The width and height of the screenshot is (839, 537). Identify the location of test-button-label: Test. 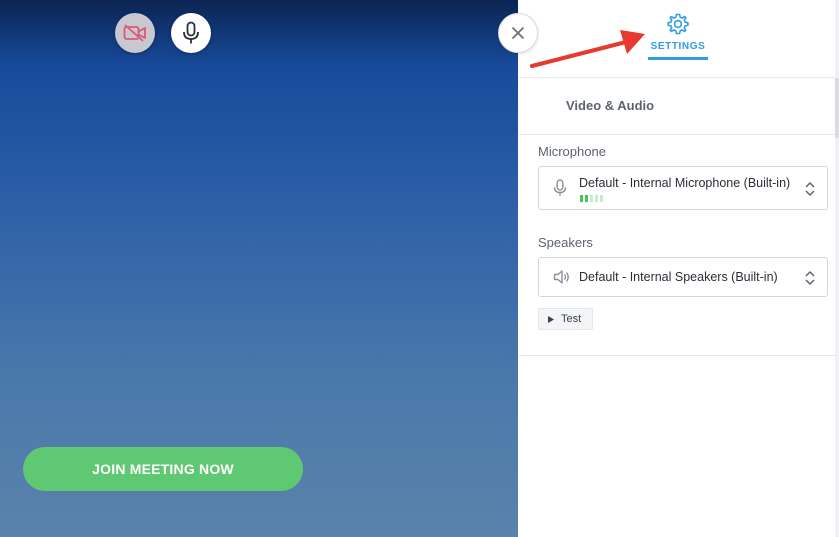
(571, 319).